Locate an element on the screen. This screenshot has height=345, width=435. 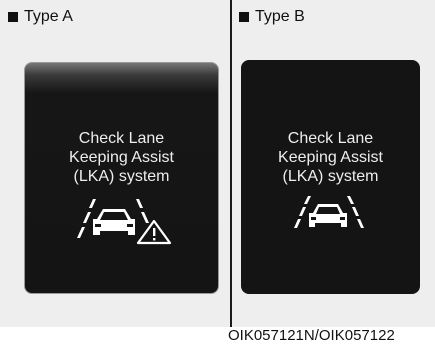
type-a-label: Type A is located at coordinates (48, 16).